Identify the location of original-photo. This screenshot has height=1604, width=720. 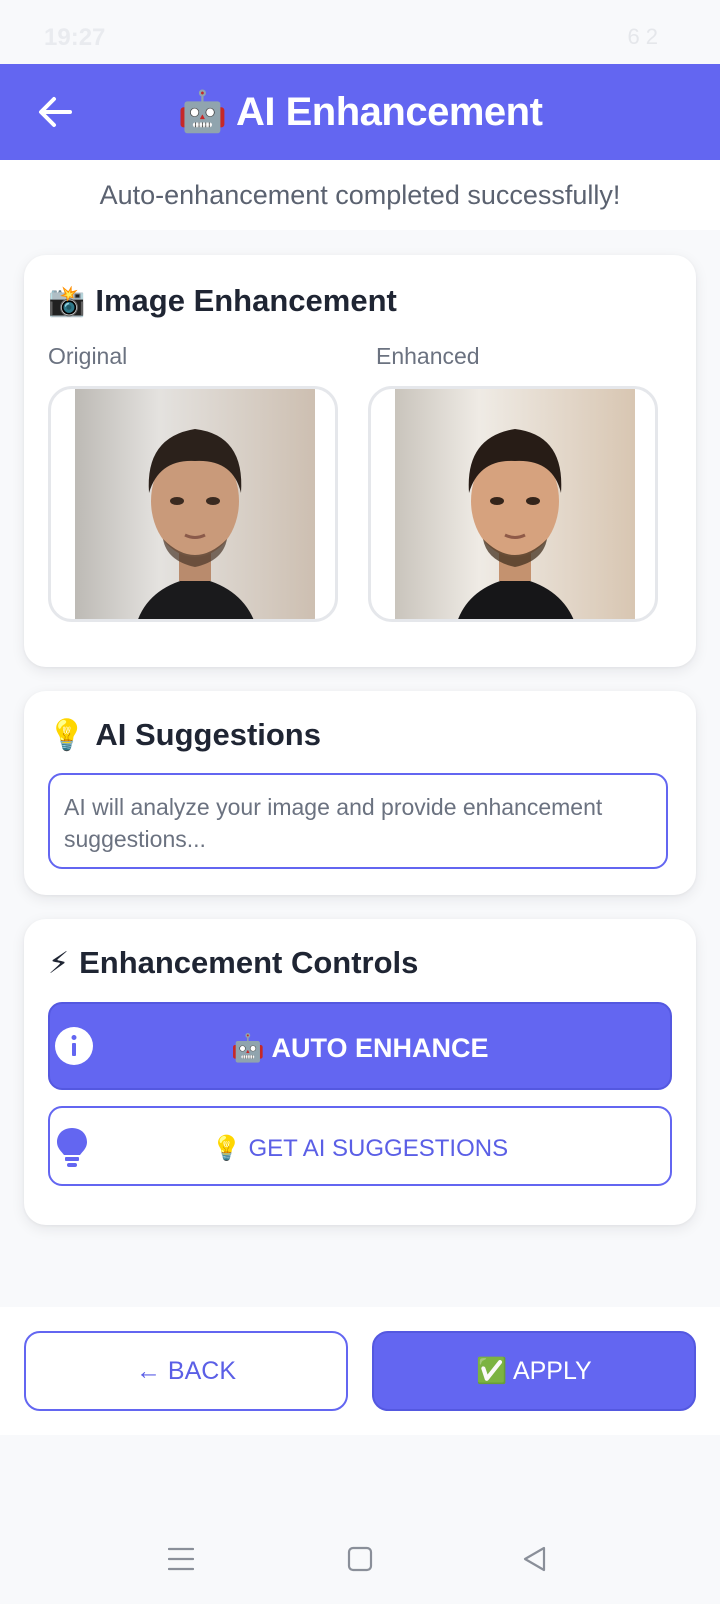
(195, 504).